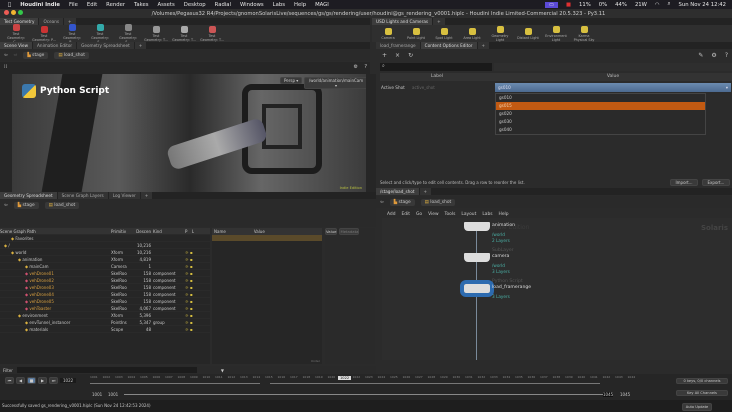  Describe the element at coordinates (105, 308) in the screenshot. I see `table-row: ◆ vehToaster SkelRoo 4,067 component ☼ ▪` at that location.